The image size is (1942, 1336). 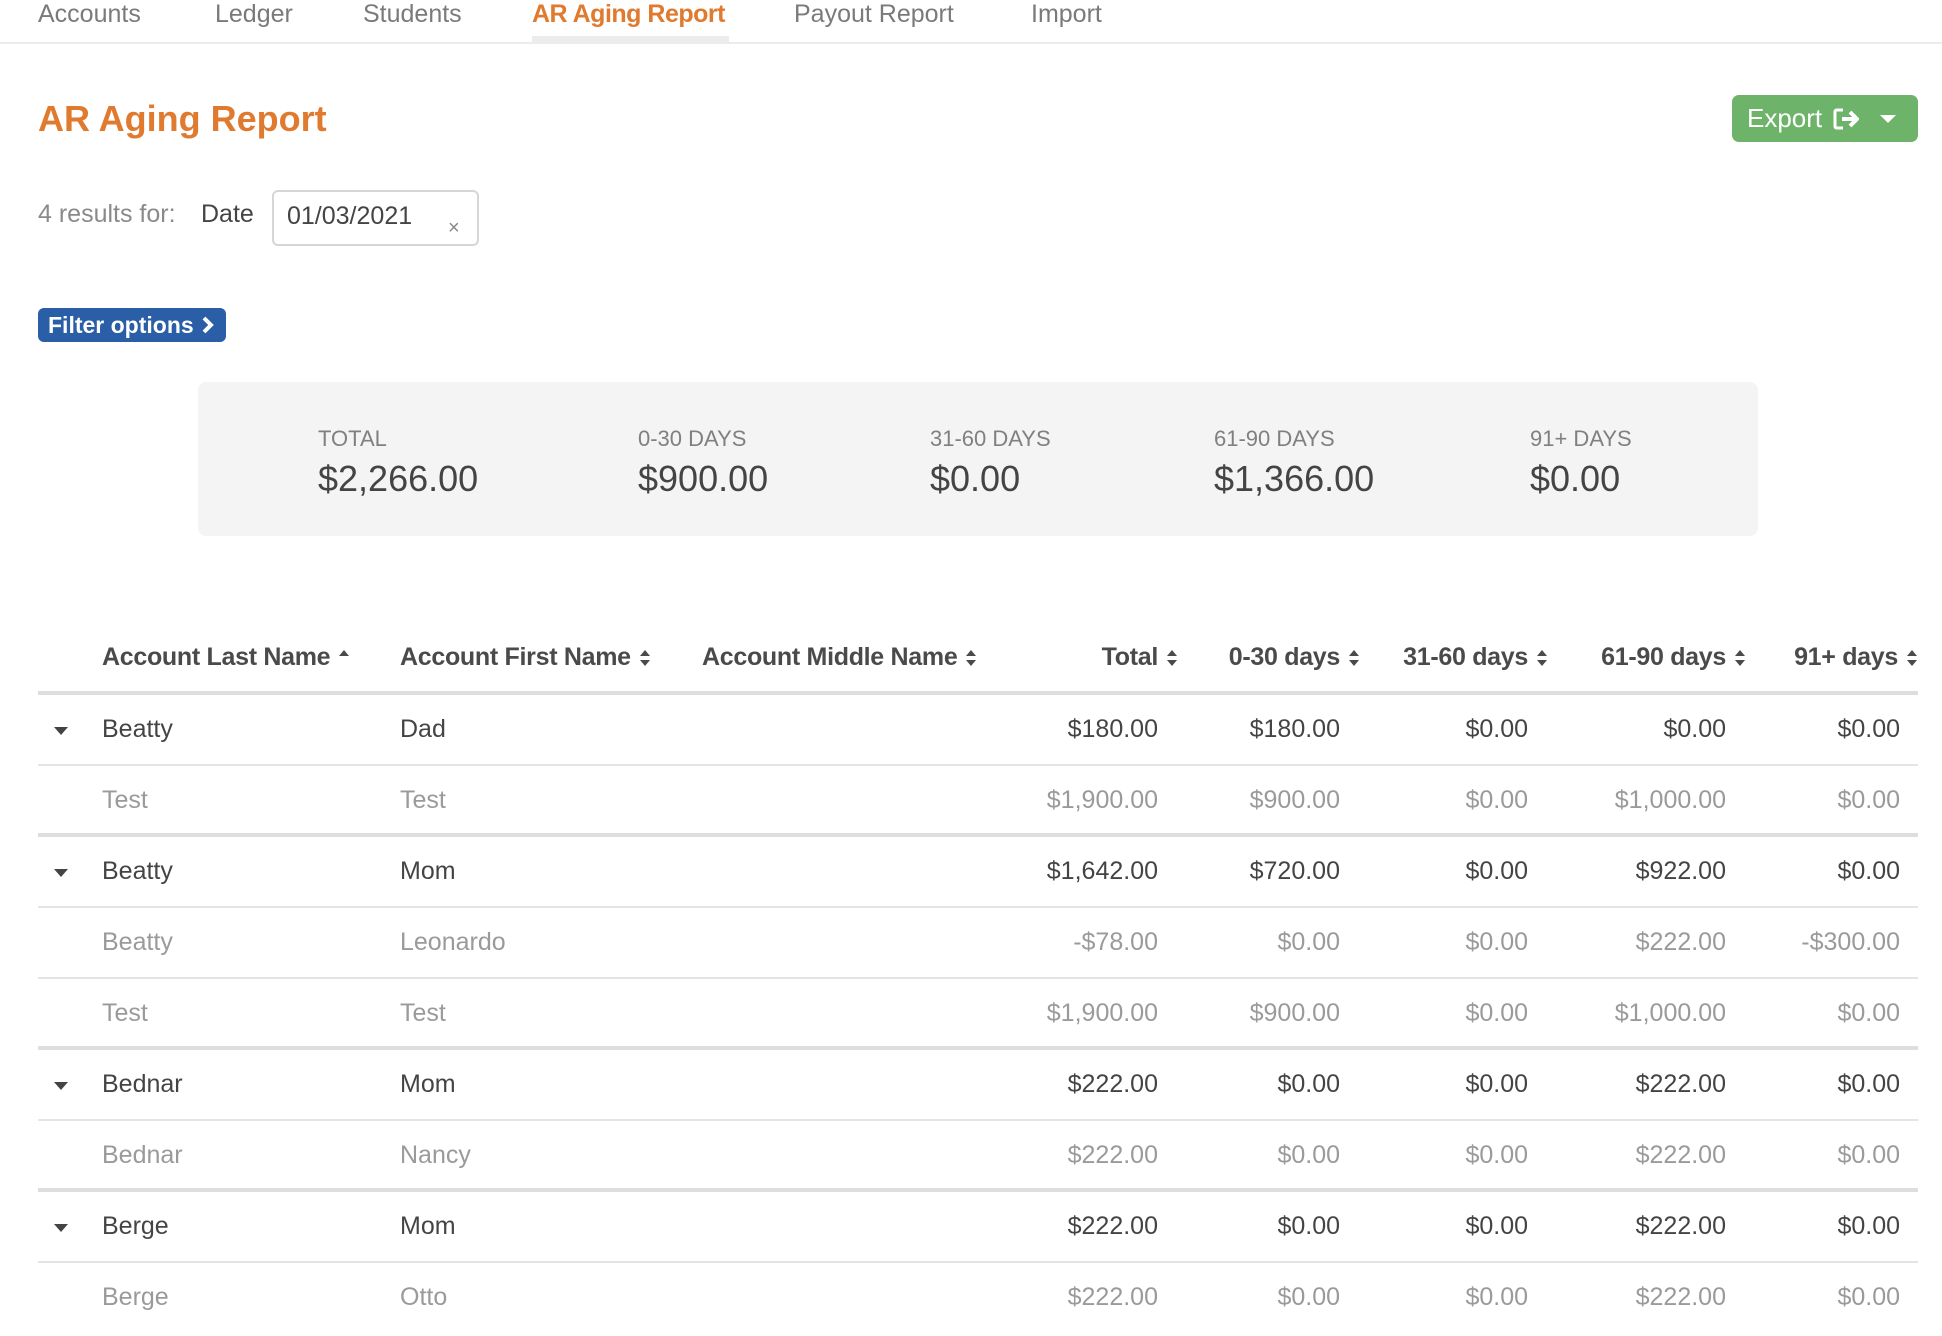 I want to click on cell-91-plus-days: -$300.00, so click(x=1850, y=942).